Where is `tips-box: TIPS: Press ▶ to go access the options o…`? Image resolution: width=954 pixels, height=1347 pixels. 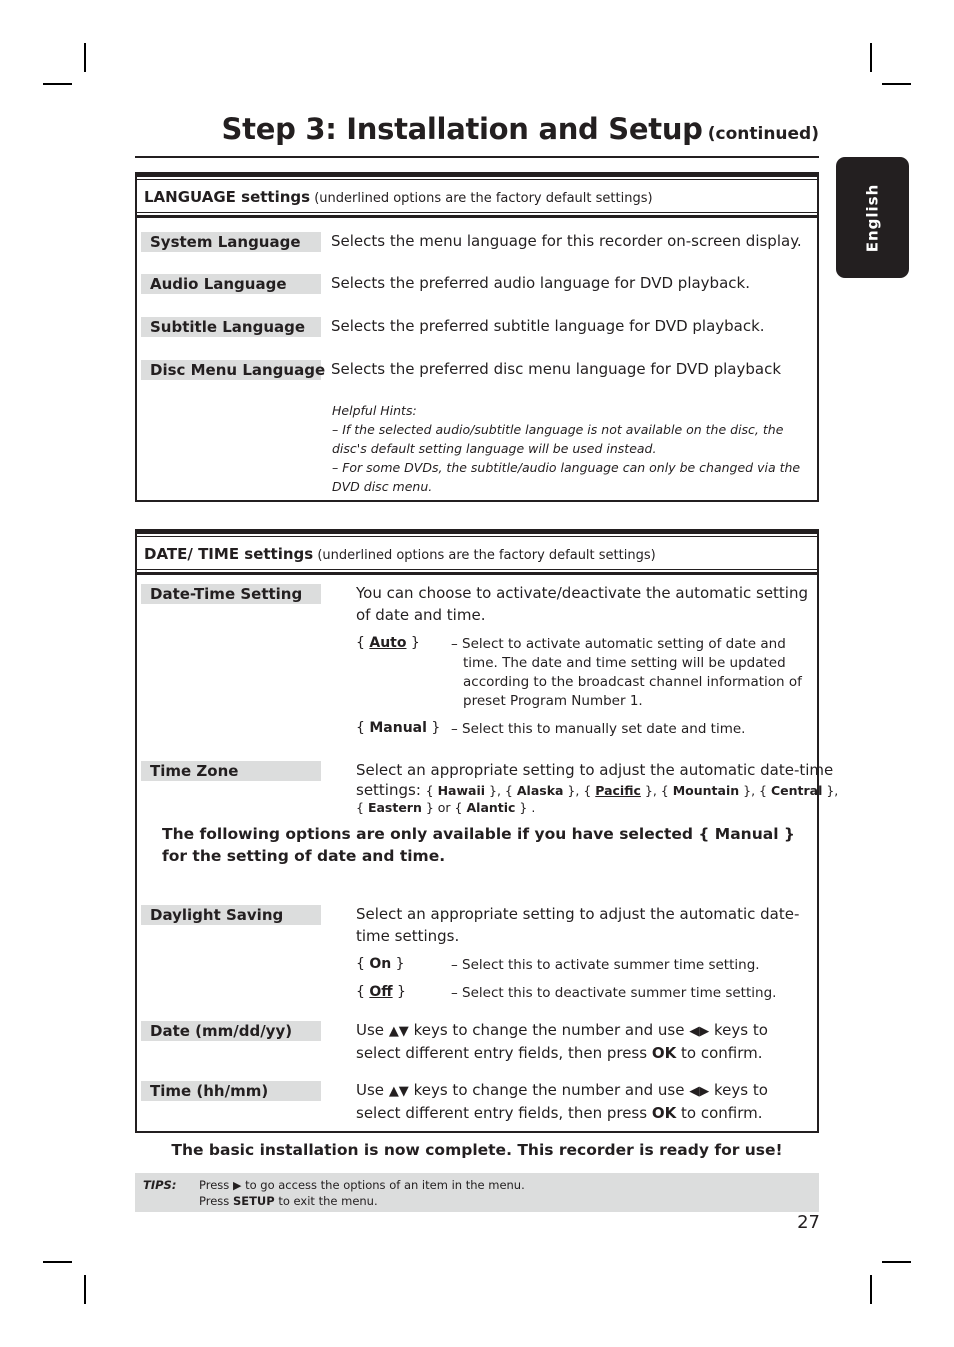 tips-box: TIPS: Press ▶ to go access the options o… is located at coordinates (477, 1192).